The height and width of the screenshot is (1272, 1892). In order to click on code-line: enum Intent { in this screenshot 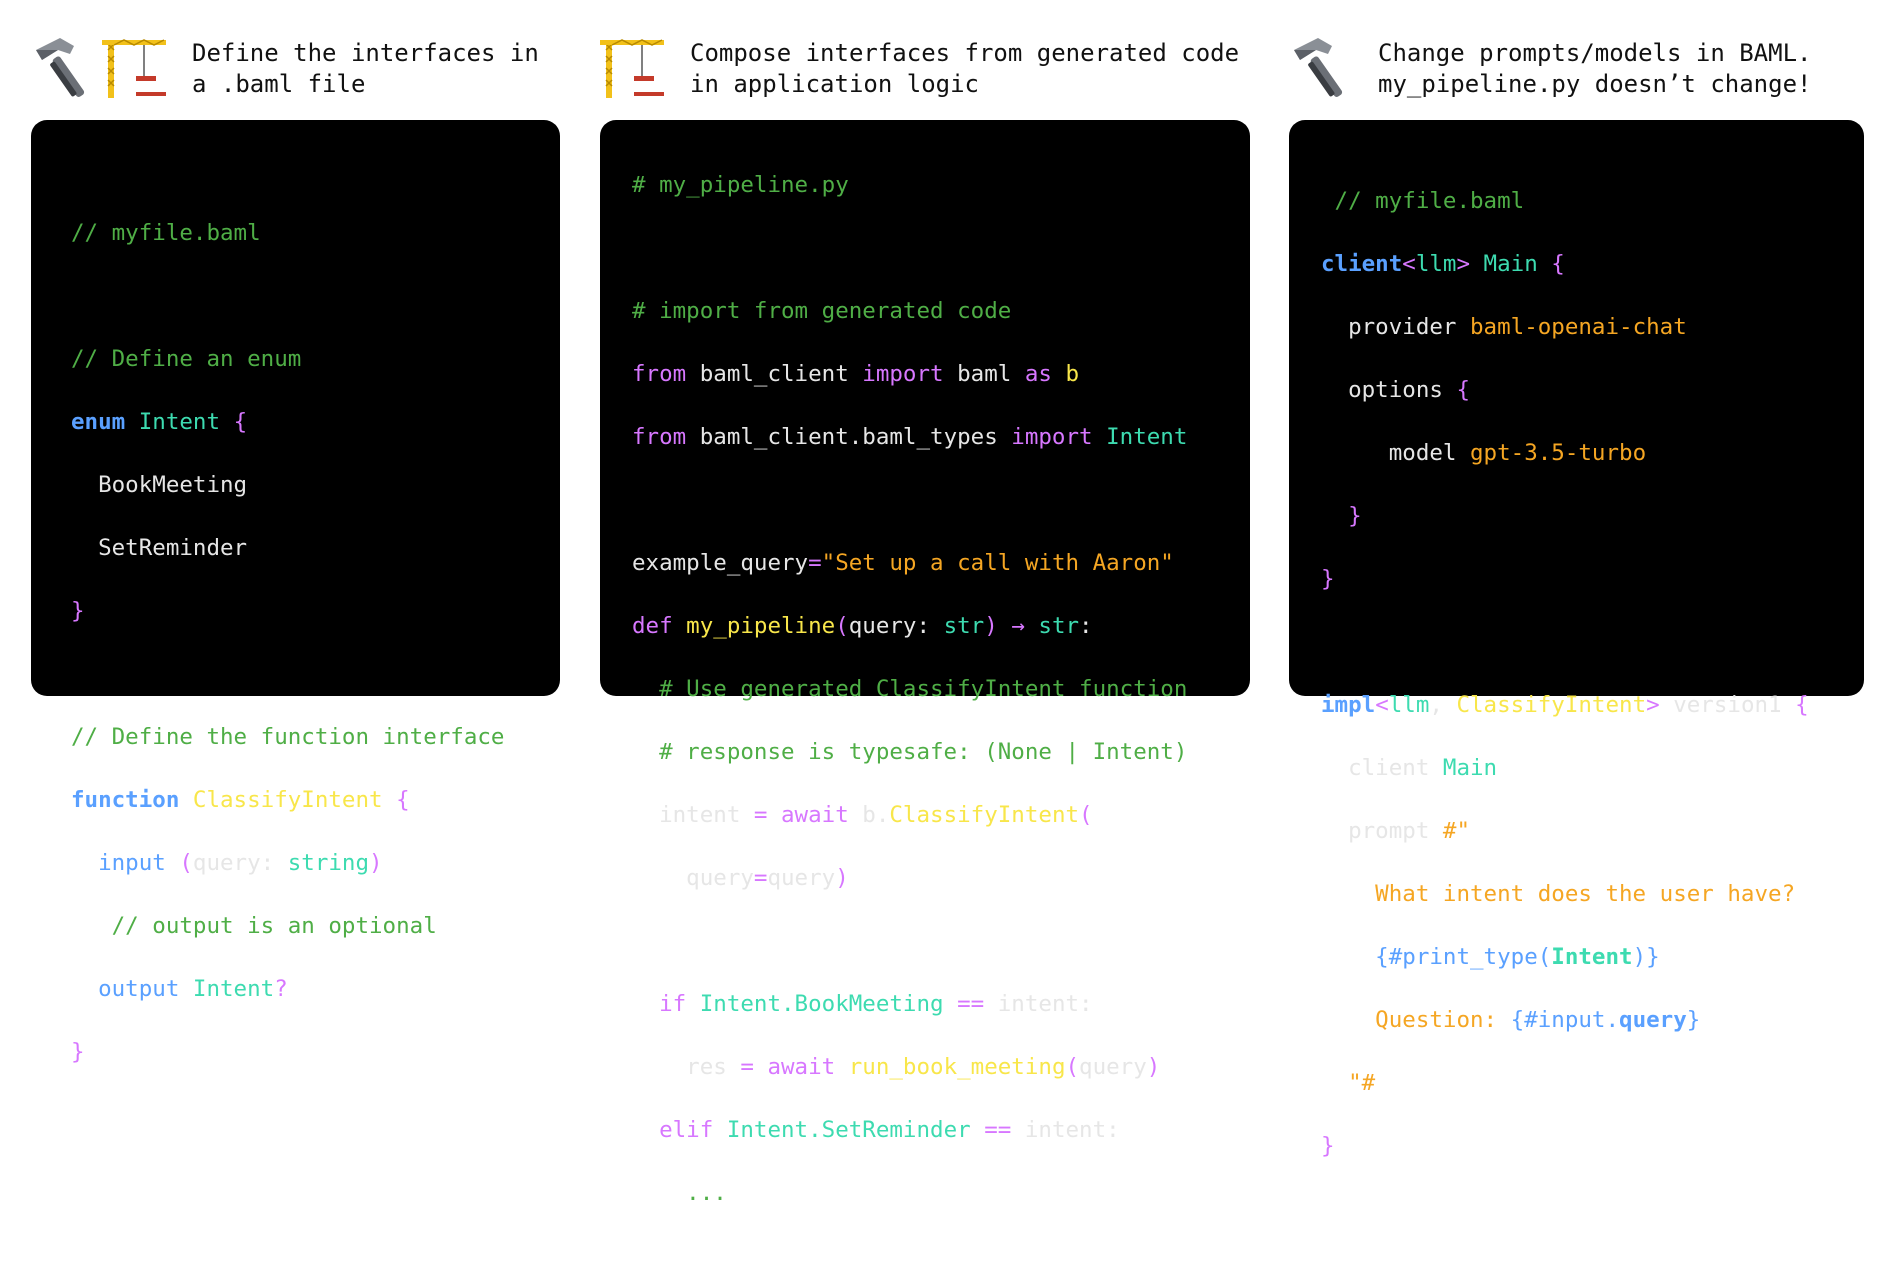, I will do `click(287, 423)`.